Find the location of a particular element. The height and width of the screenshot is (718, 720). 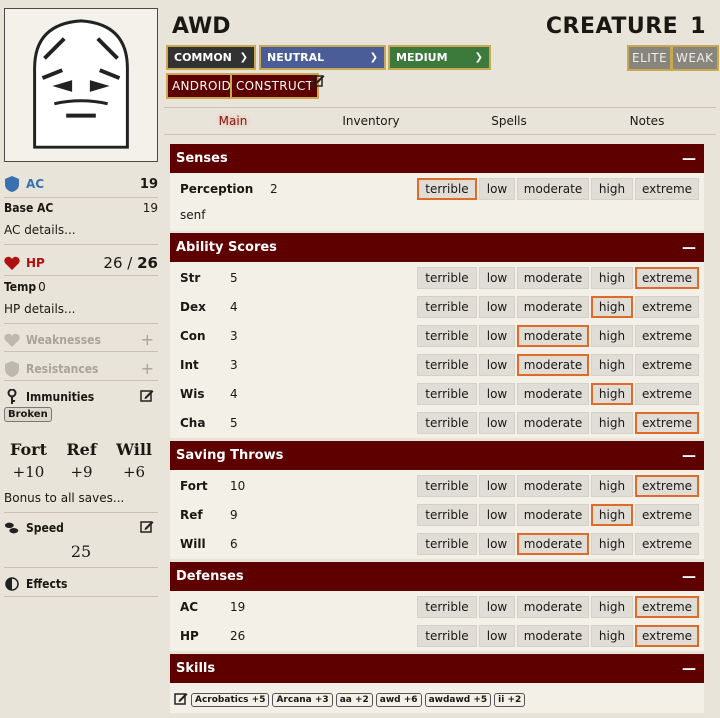

section-header-skills: Skills — is located at coordinates (437, 668).